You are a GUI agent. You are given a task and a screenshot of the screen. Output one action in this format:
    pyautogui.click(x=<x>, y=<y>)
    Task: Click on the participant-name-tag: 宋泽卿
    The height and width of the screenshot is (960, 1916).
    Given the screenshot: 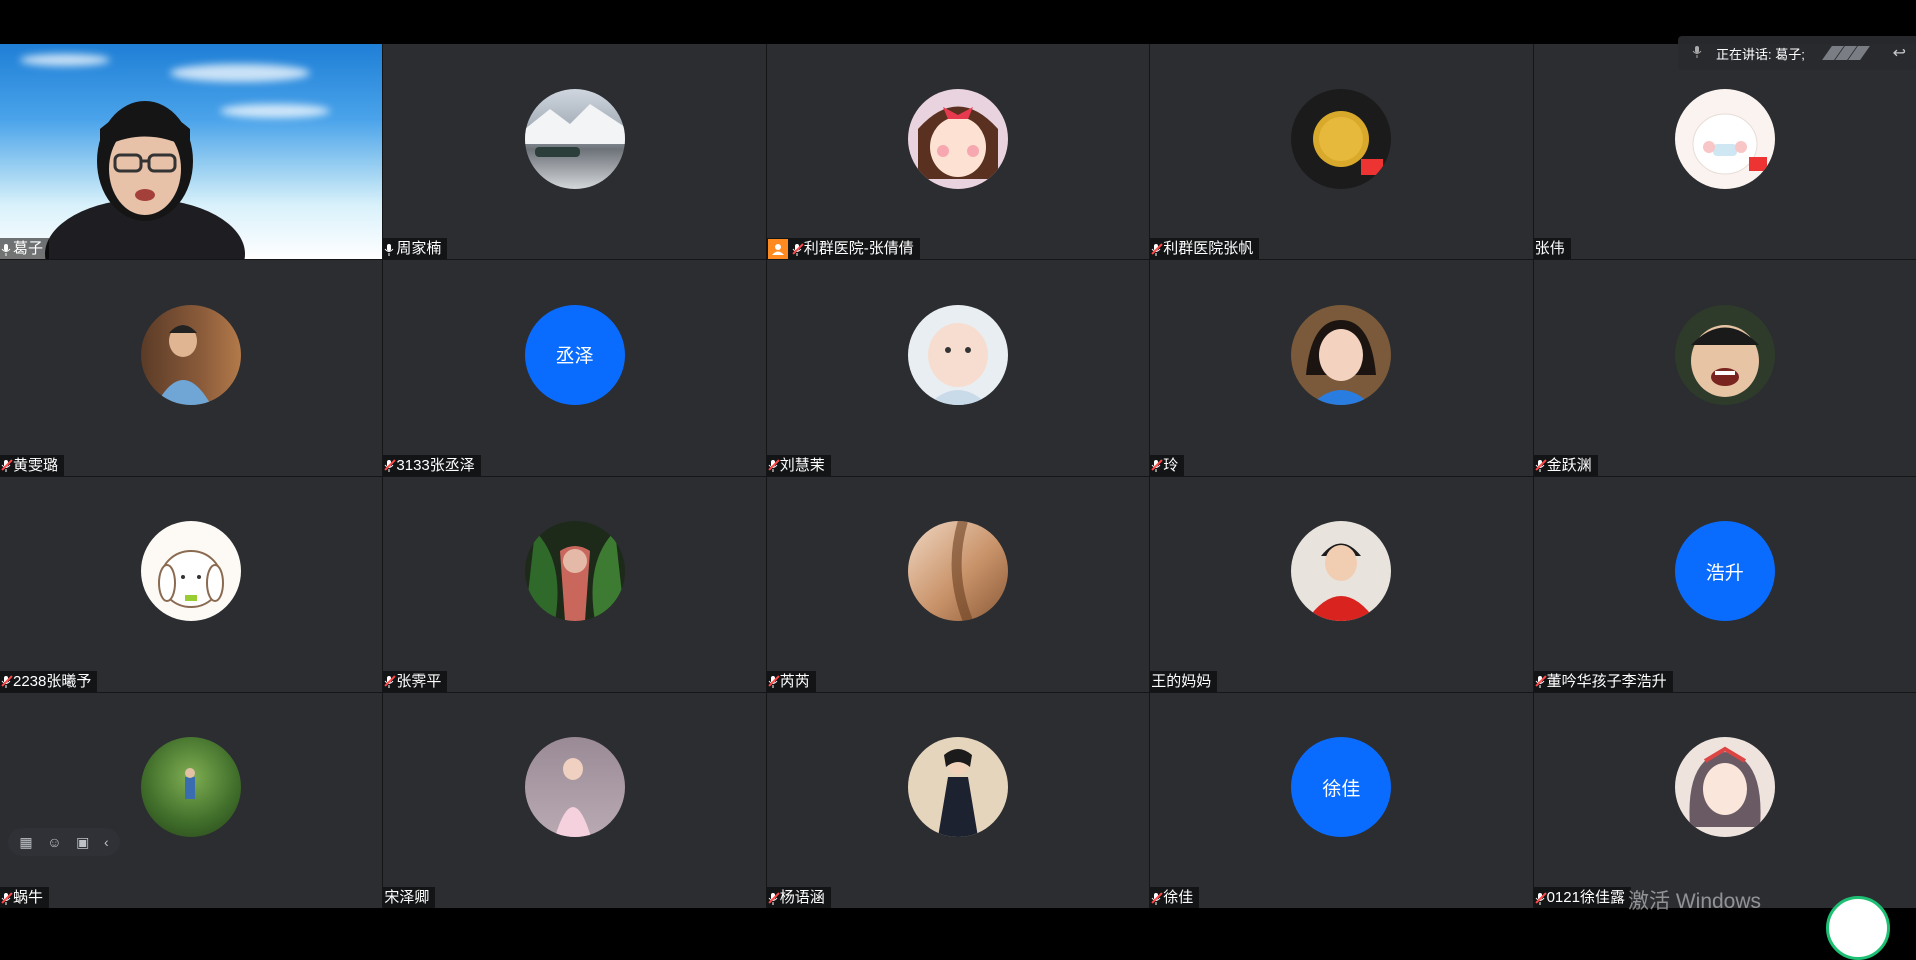 What is the action you would take?
    pyautogui.click(x=409, y=897)
    